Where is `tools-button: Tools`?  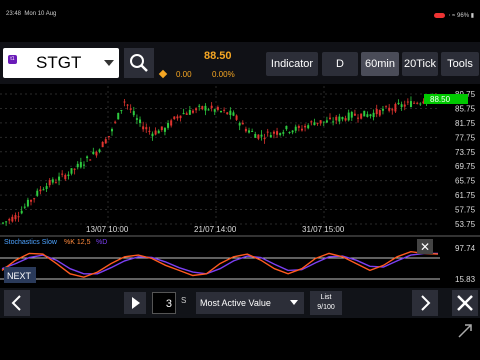
tools-button: Tools is located at coordinates (460, 64).